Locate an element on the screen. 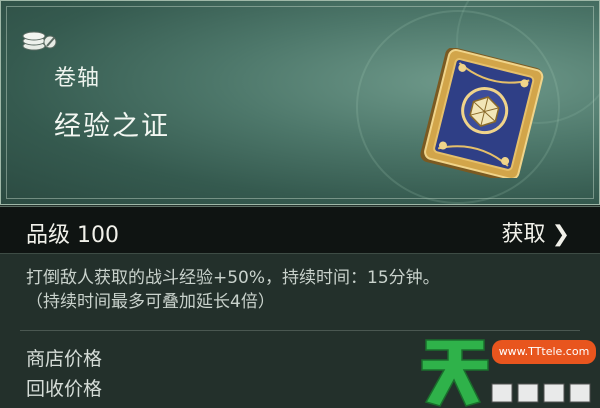 This screenshot has height=408, width=600. recycle-price-label: 回收价格 is located at coordinates (64, 389).